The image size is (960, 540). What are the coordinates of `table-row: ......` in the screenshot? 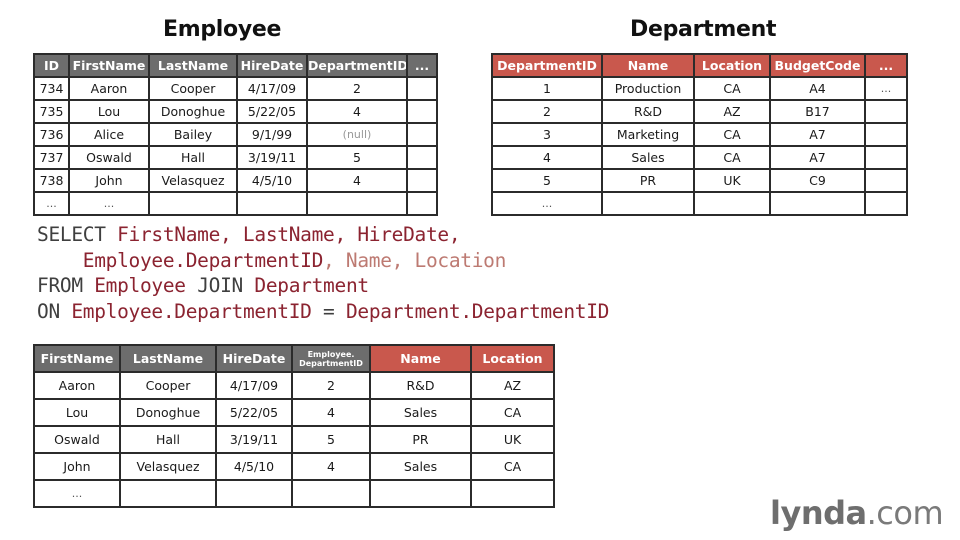 It's located at (235, 203).